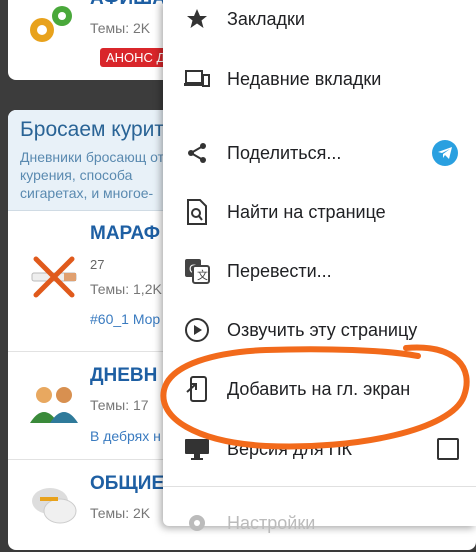 The width and height of the screenshot is (476, 552). I want to click on menu-item-label: Закладки, so click(266, 18).